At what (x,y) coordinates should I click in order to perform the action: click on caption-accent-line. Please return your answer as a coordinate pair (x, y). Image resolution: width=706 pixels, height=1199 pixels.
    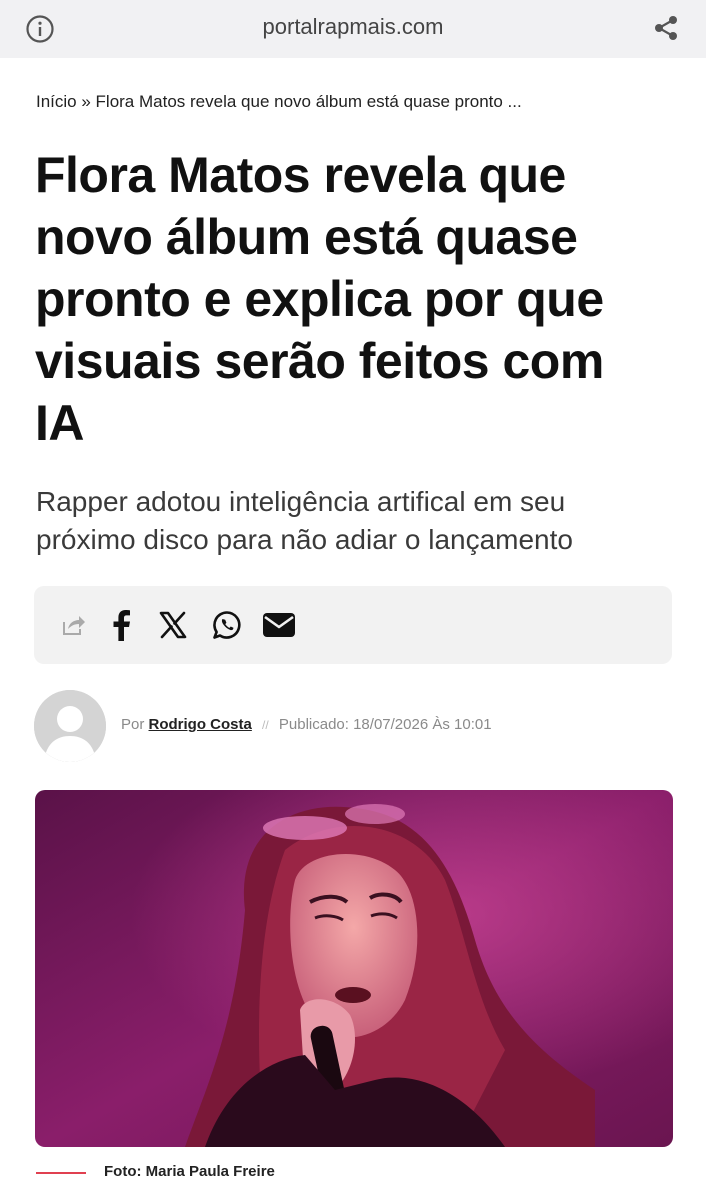
    Looking at the image, I should click on (61, 1173).